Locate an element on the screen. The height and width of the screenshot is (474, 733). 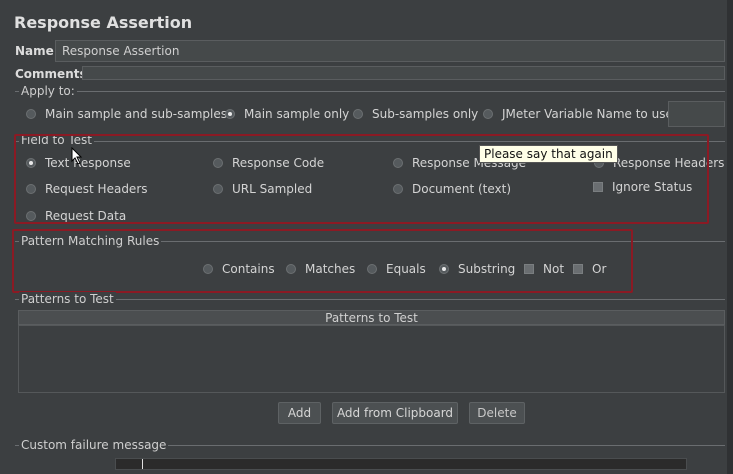
apply-main-and-sub-label: Main sample and sub-samples is located at coordinates (136, 114).